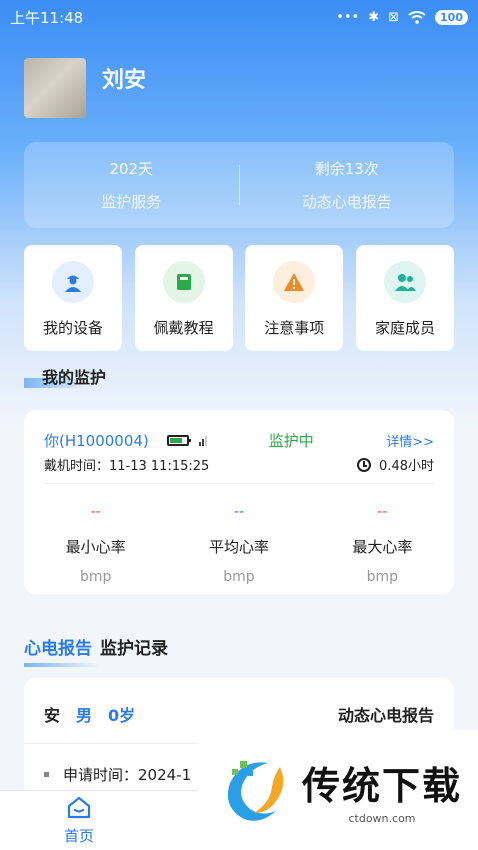  What do you see at coordinates (183, 282) in the screenshot?
I see `book-icon` at bounding box center [183, 282].